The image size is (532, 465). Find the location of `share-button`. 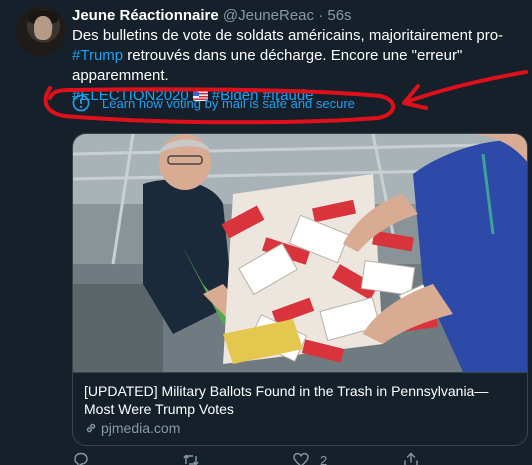

share-button is located at coordinates (457, 458).